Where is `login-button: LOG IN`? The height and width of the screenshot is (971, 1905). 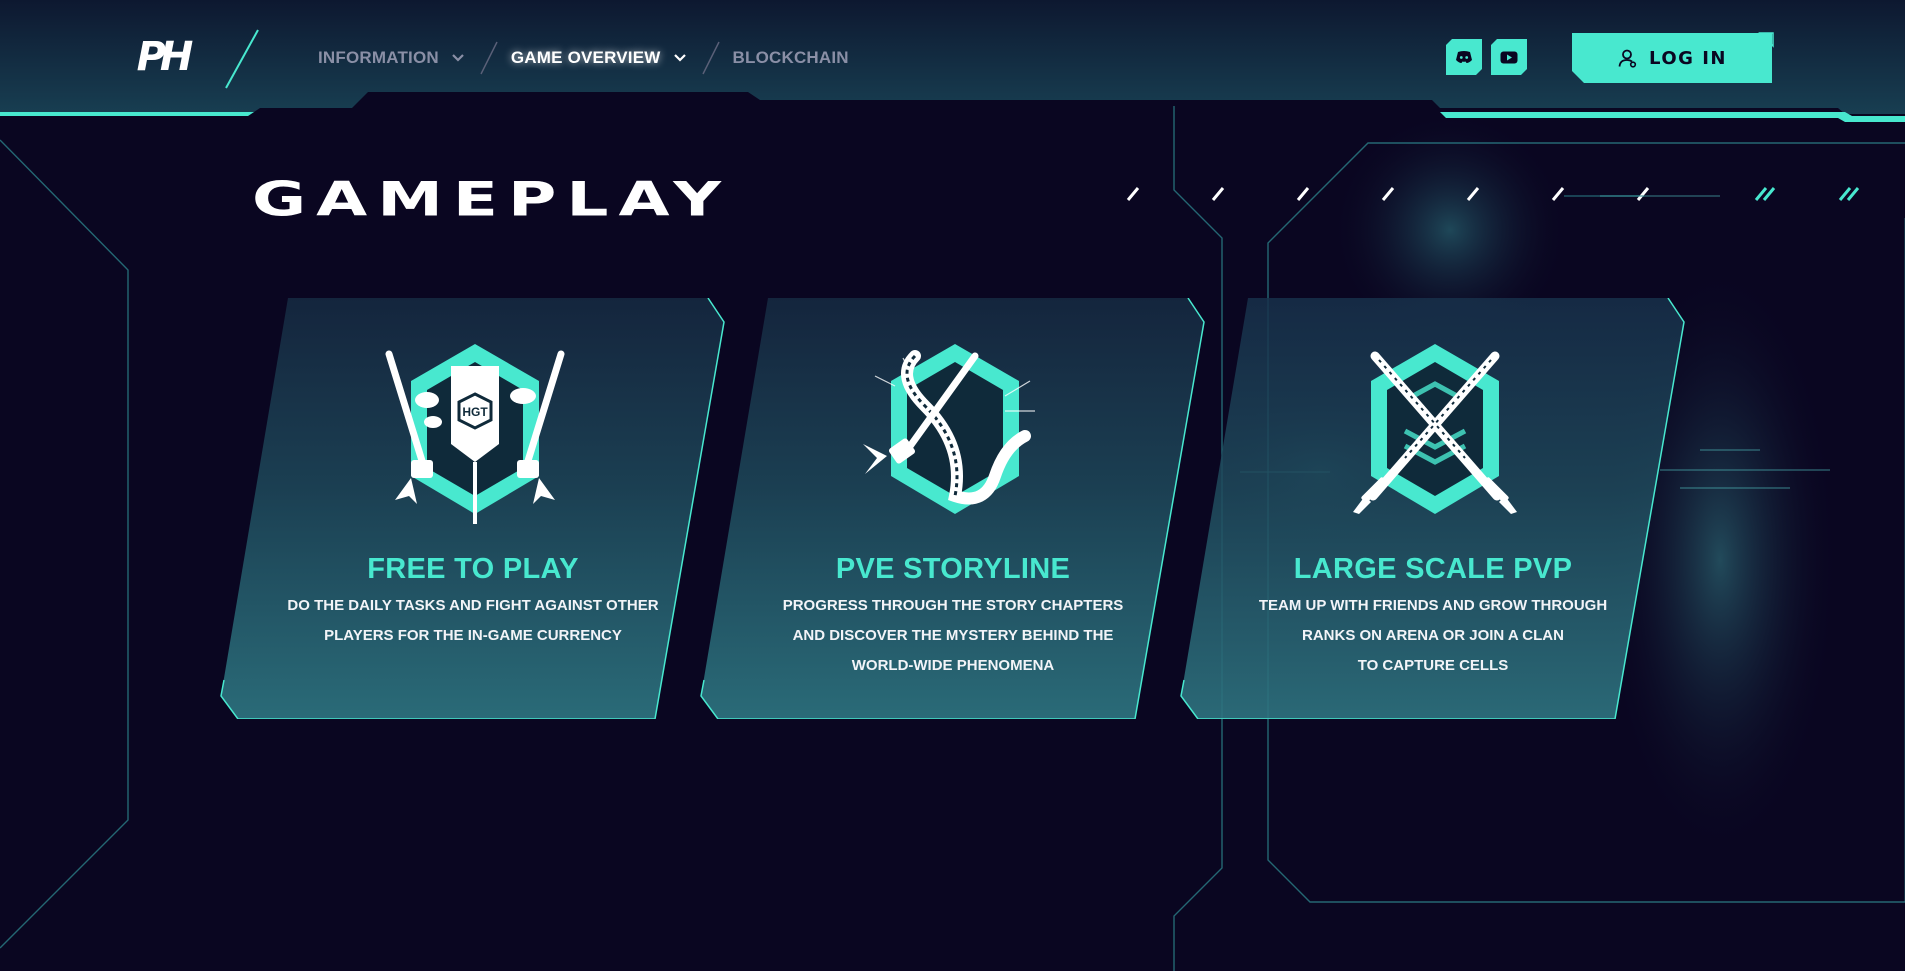
login-button: LOG IN is located at coordinates (1672, 58).